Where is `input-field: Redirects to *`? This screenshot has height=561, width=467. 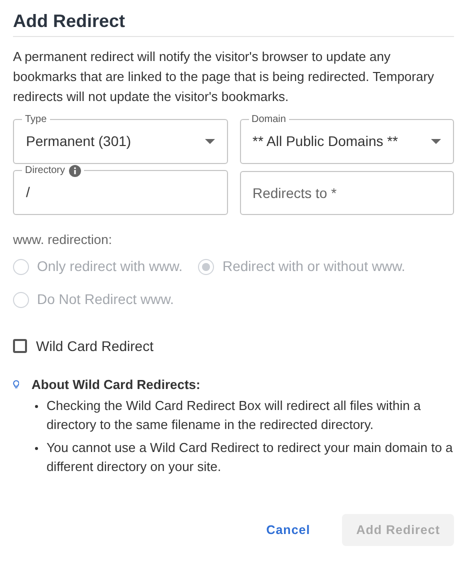 input-field: Redirects to * is located at coordinates (347, 193).